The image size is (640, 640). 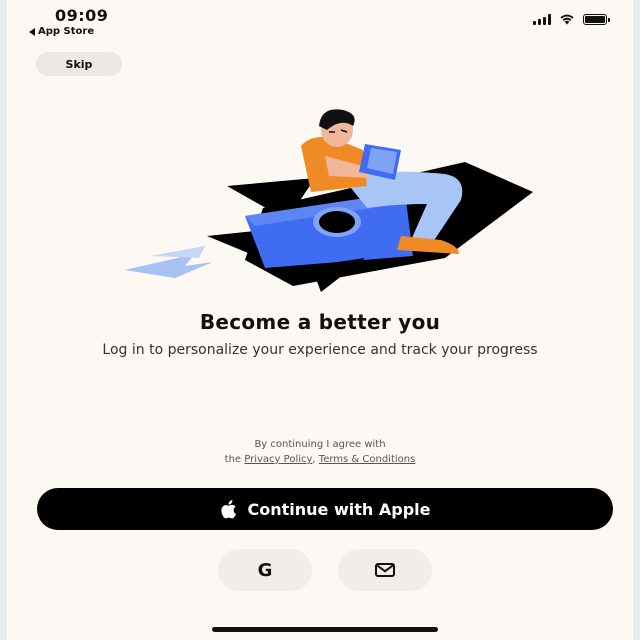 I want to click on continue-with-google-button: G, so click(x=265, y=570).